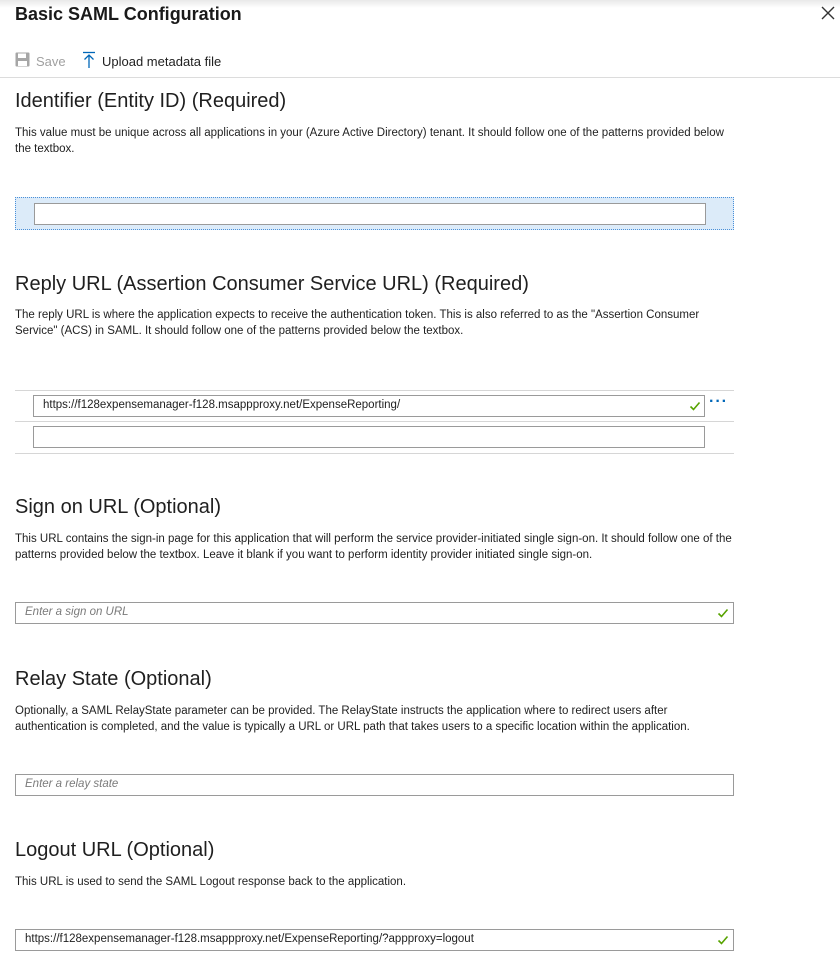  What do you see at coordinates (51, 61) in the screenshot?
I see `save-label: Save` at bounding box center [51, 61].